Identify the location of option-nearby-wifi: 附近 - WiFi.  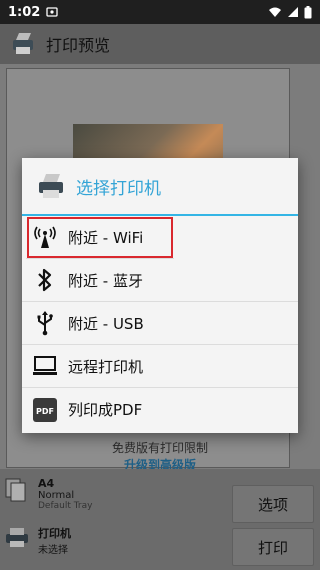
(100, 237).